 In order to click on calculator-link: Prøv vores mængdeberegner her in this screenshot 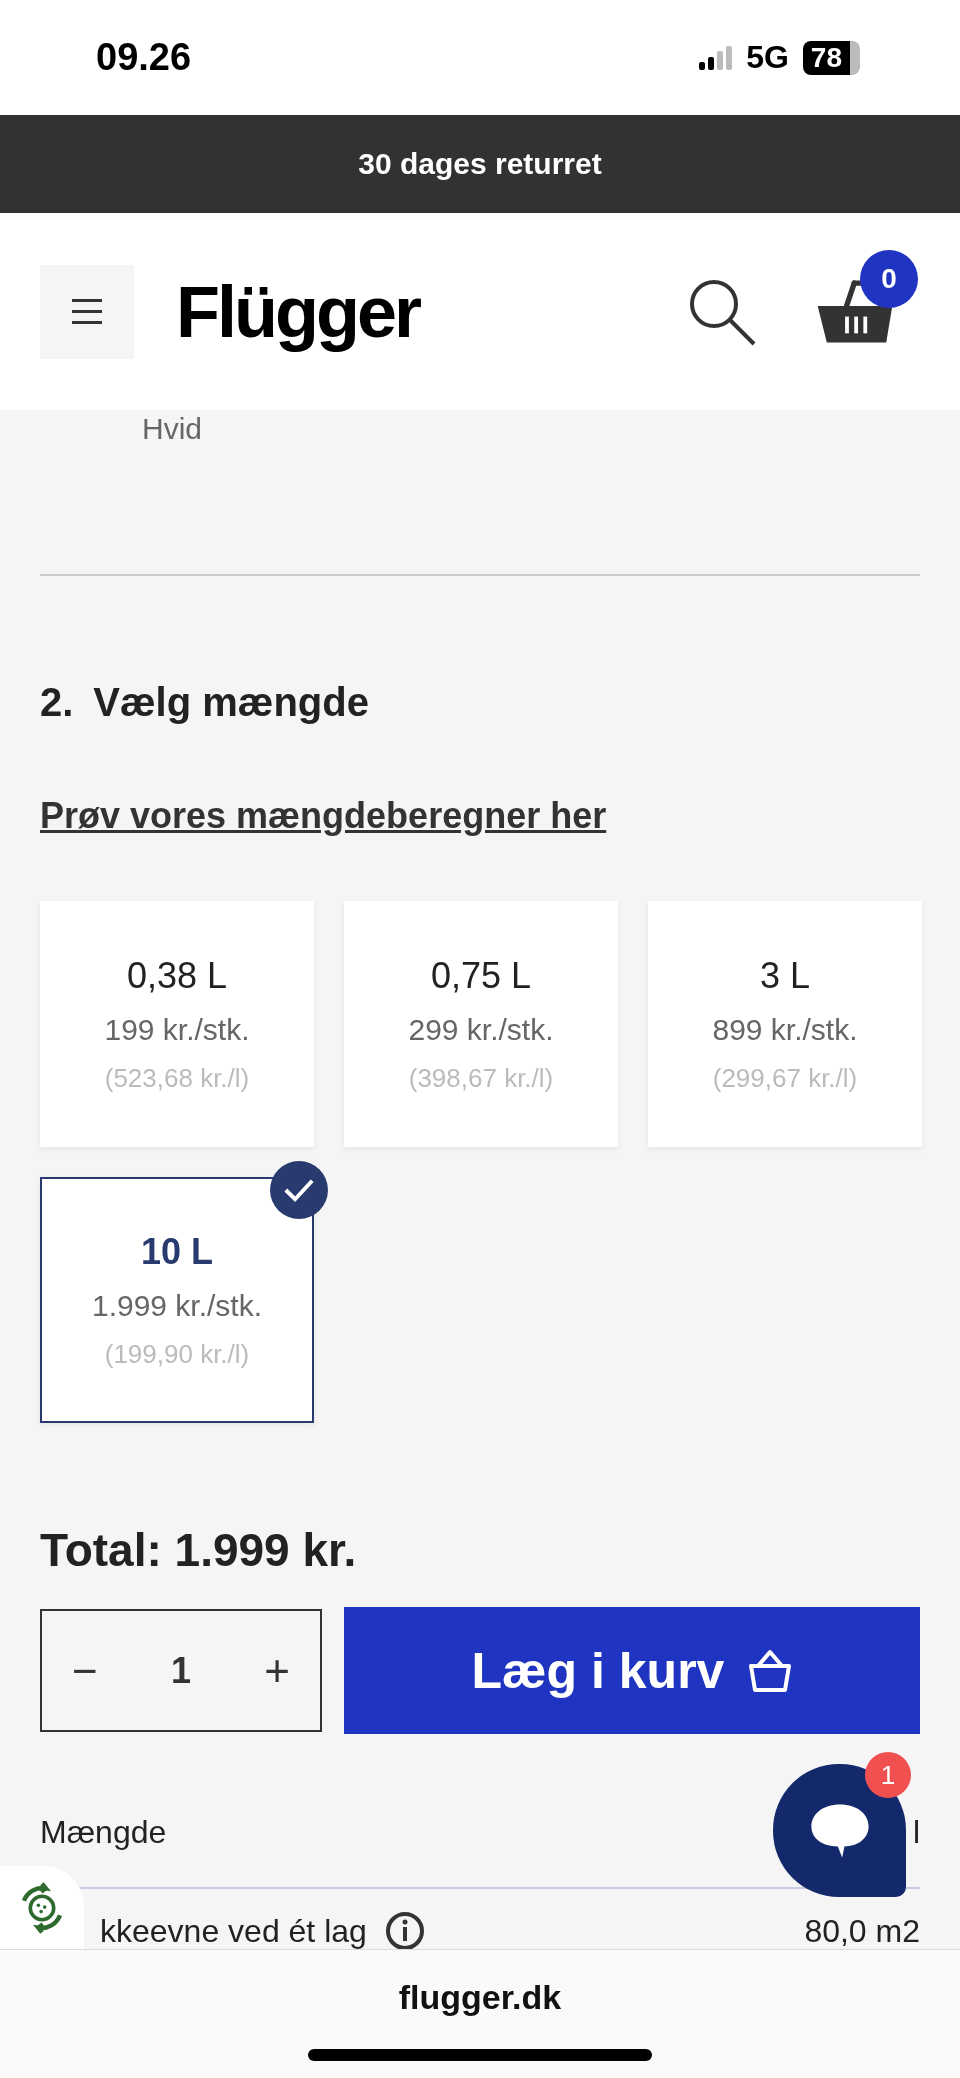, I will do `click(480, 816)`.